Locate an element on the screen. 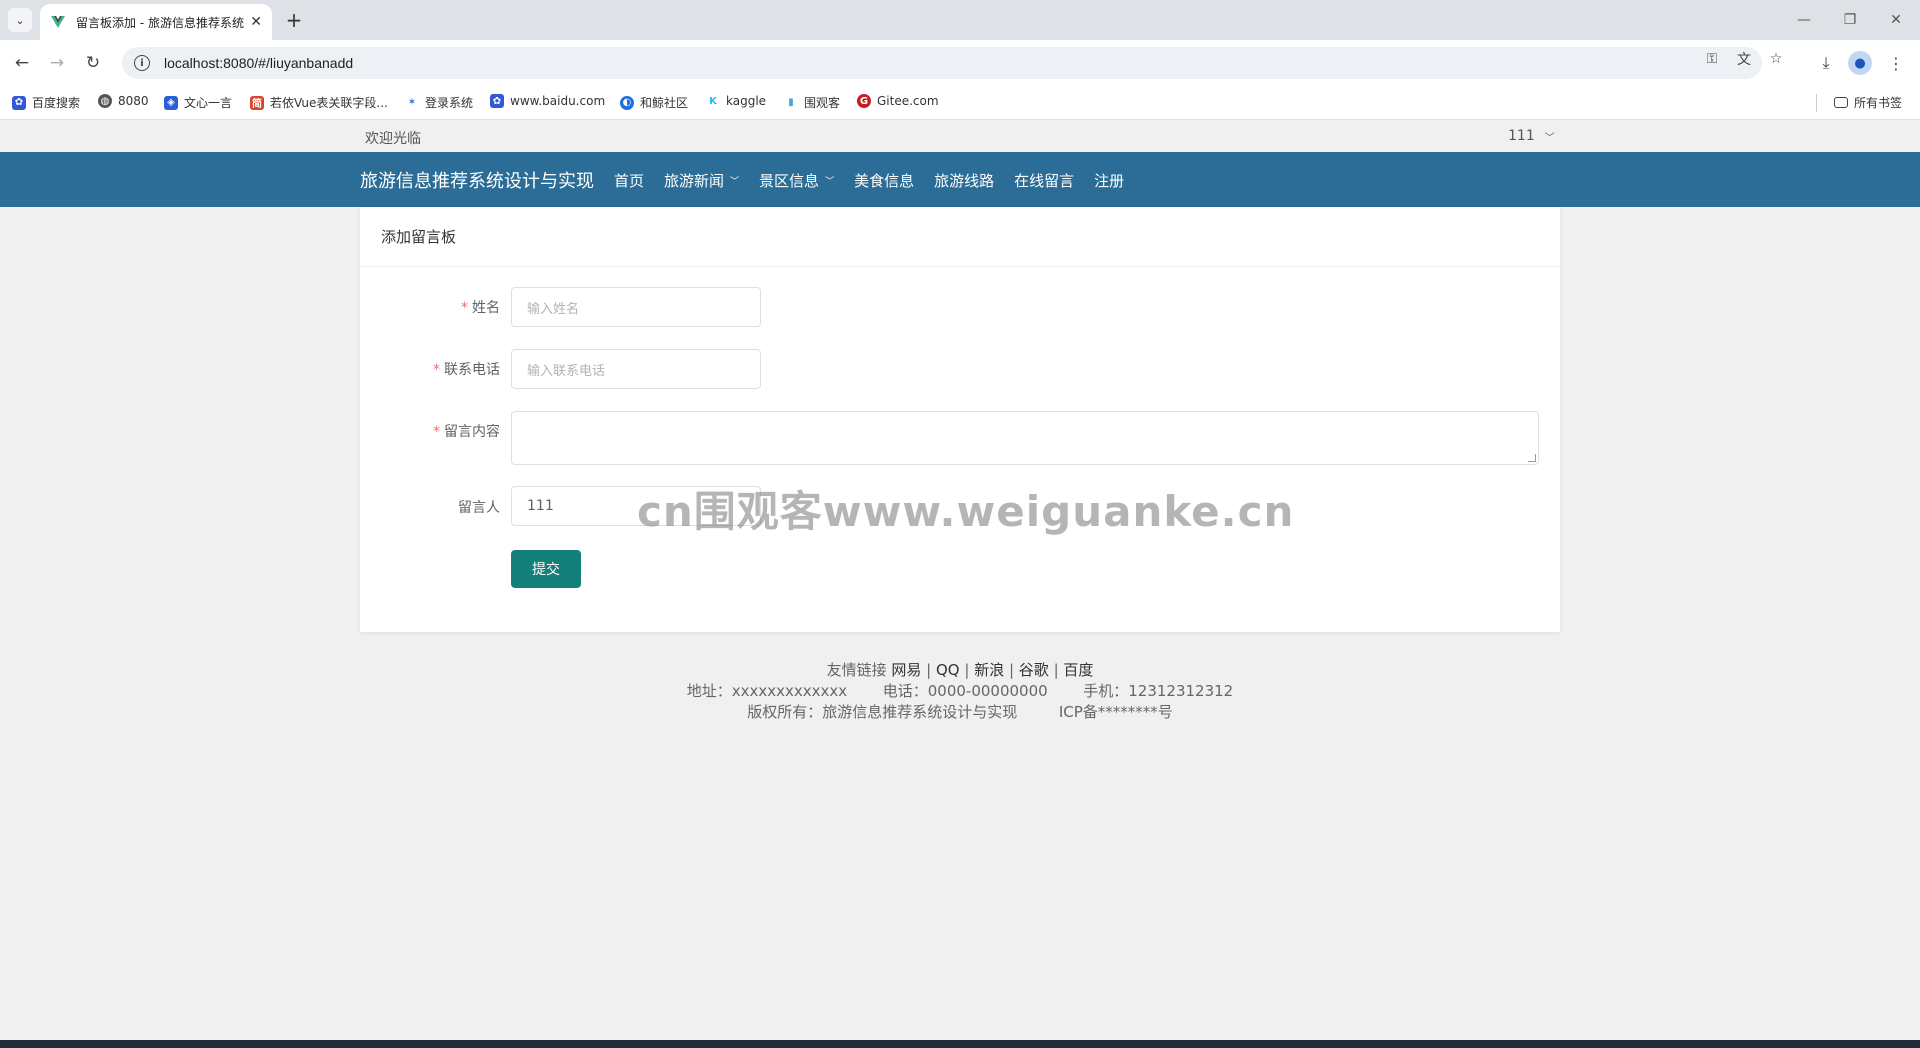  footer-link-sina: 新浪 is located at coordinates (989, 670).